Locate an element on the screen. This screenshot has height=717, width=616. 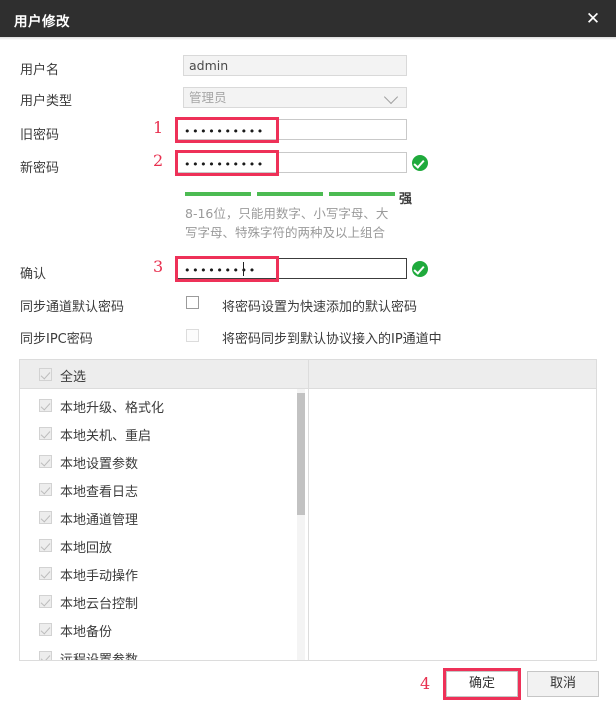
confirm-password-value: ••••••••• is located at coordinates (220, 270).